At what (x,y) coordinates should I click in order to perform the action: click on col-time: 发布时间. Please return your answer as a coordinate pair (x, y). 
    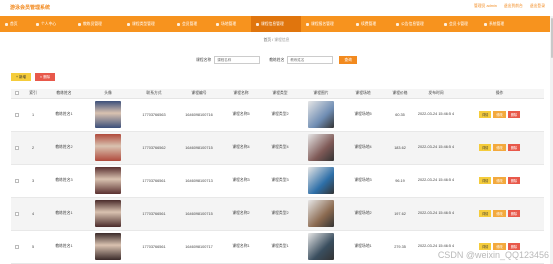
    Looking at the image, I should click on (436, 94).